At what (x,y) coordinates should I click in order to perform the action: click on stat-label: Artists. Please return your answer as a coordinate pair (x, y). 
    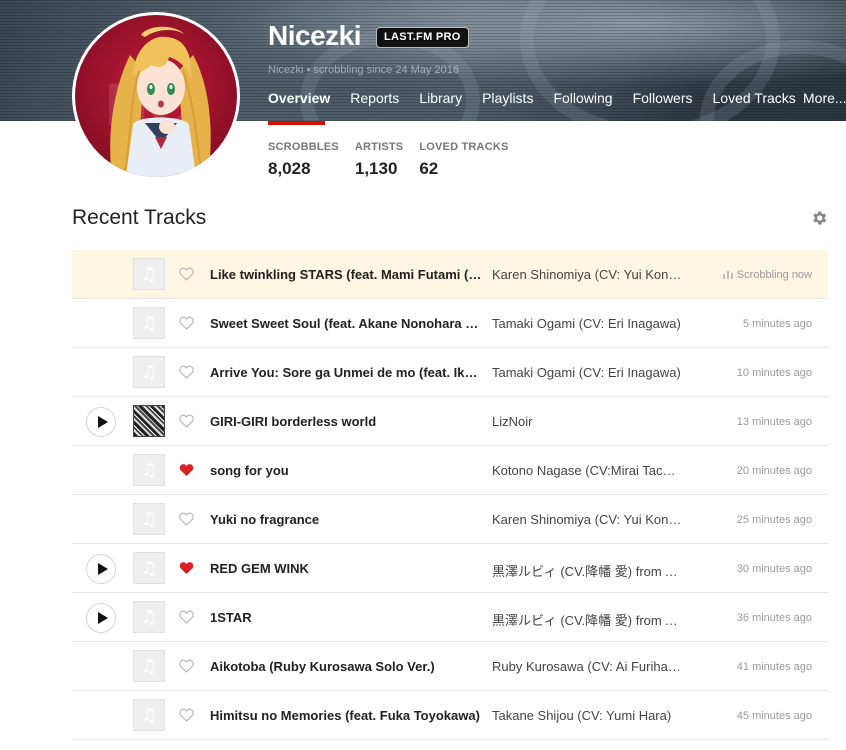
    Looking at the image, I should click on (379, 147).